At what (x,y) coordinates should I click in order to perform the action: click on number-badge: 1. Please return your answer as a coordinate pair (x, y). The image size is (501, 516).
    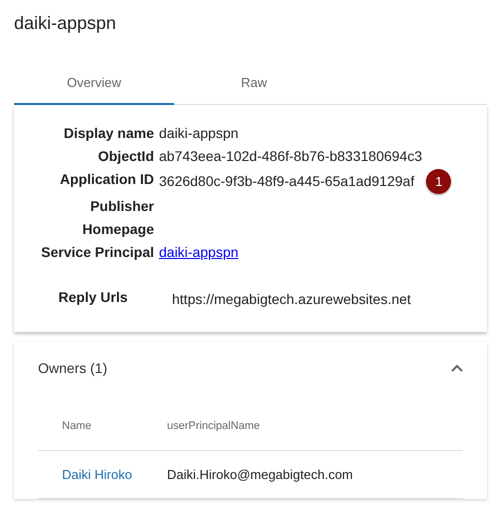
    Looking at the image, I should click on (439, 181).